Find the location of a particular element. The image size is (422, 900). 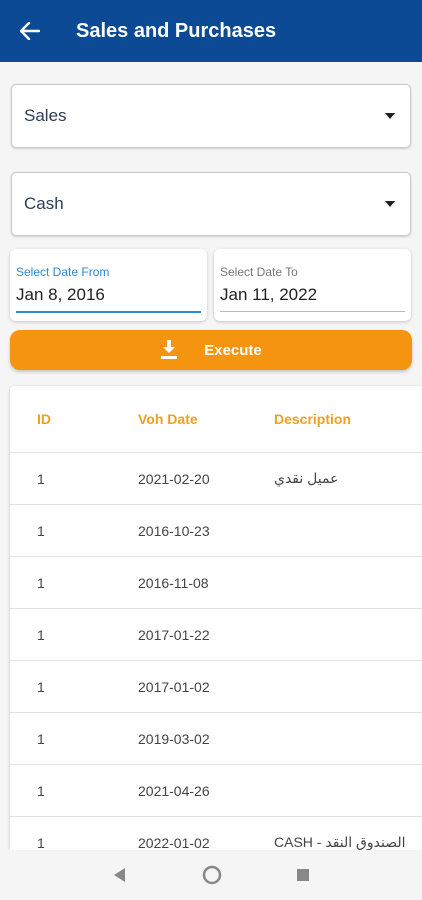

cell-date: 2022-01-02 is located at coordinates (174, 842).